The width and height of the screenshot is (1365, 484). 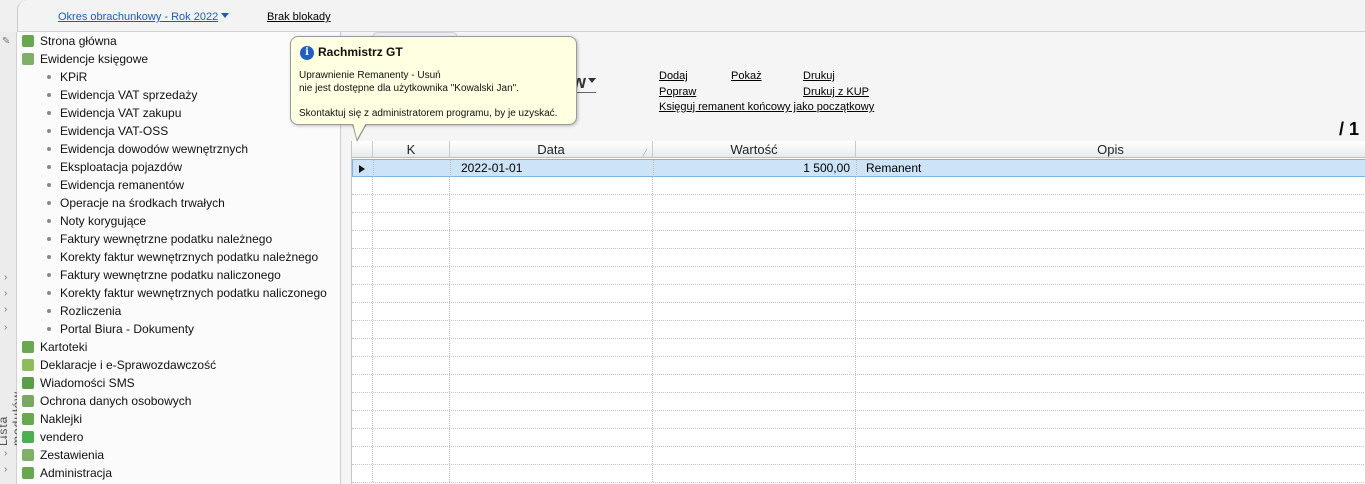 What do you see at coordinates (552, 168) in the screenshot?
I see `cell-data: 2022-01-01` at bounding box center [552, 168].